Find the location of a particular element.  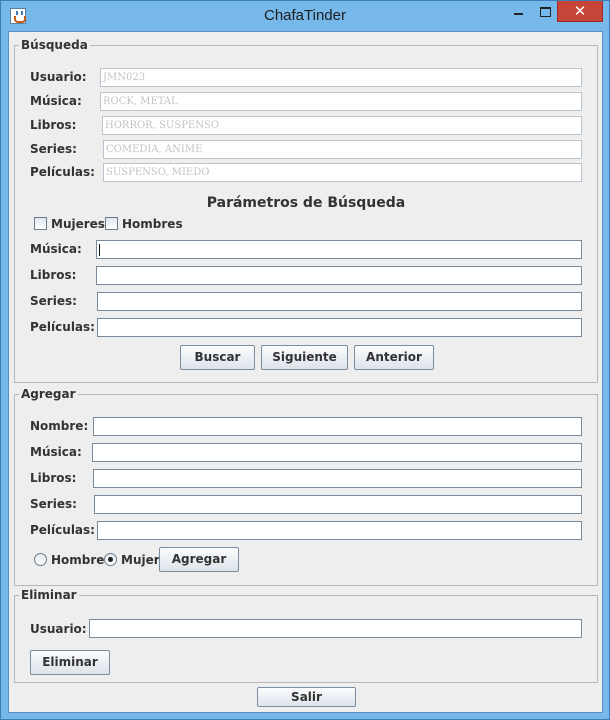

agregar-musica-input is located at coordinates (337, 452).